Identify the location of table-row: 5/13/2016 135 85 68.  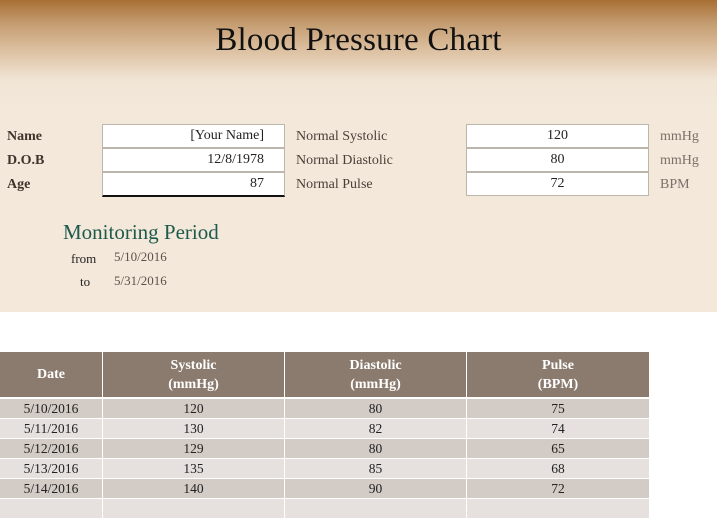
(324, 468).